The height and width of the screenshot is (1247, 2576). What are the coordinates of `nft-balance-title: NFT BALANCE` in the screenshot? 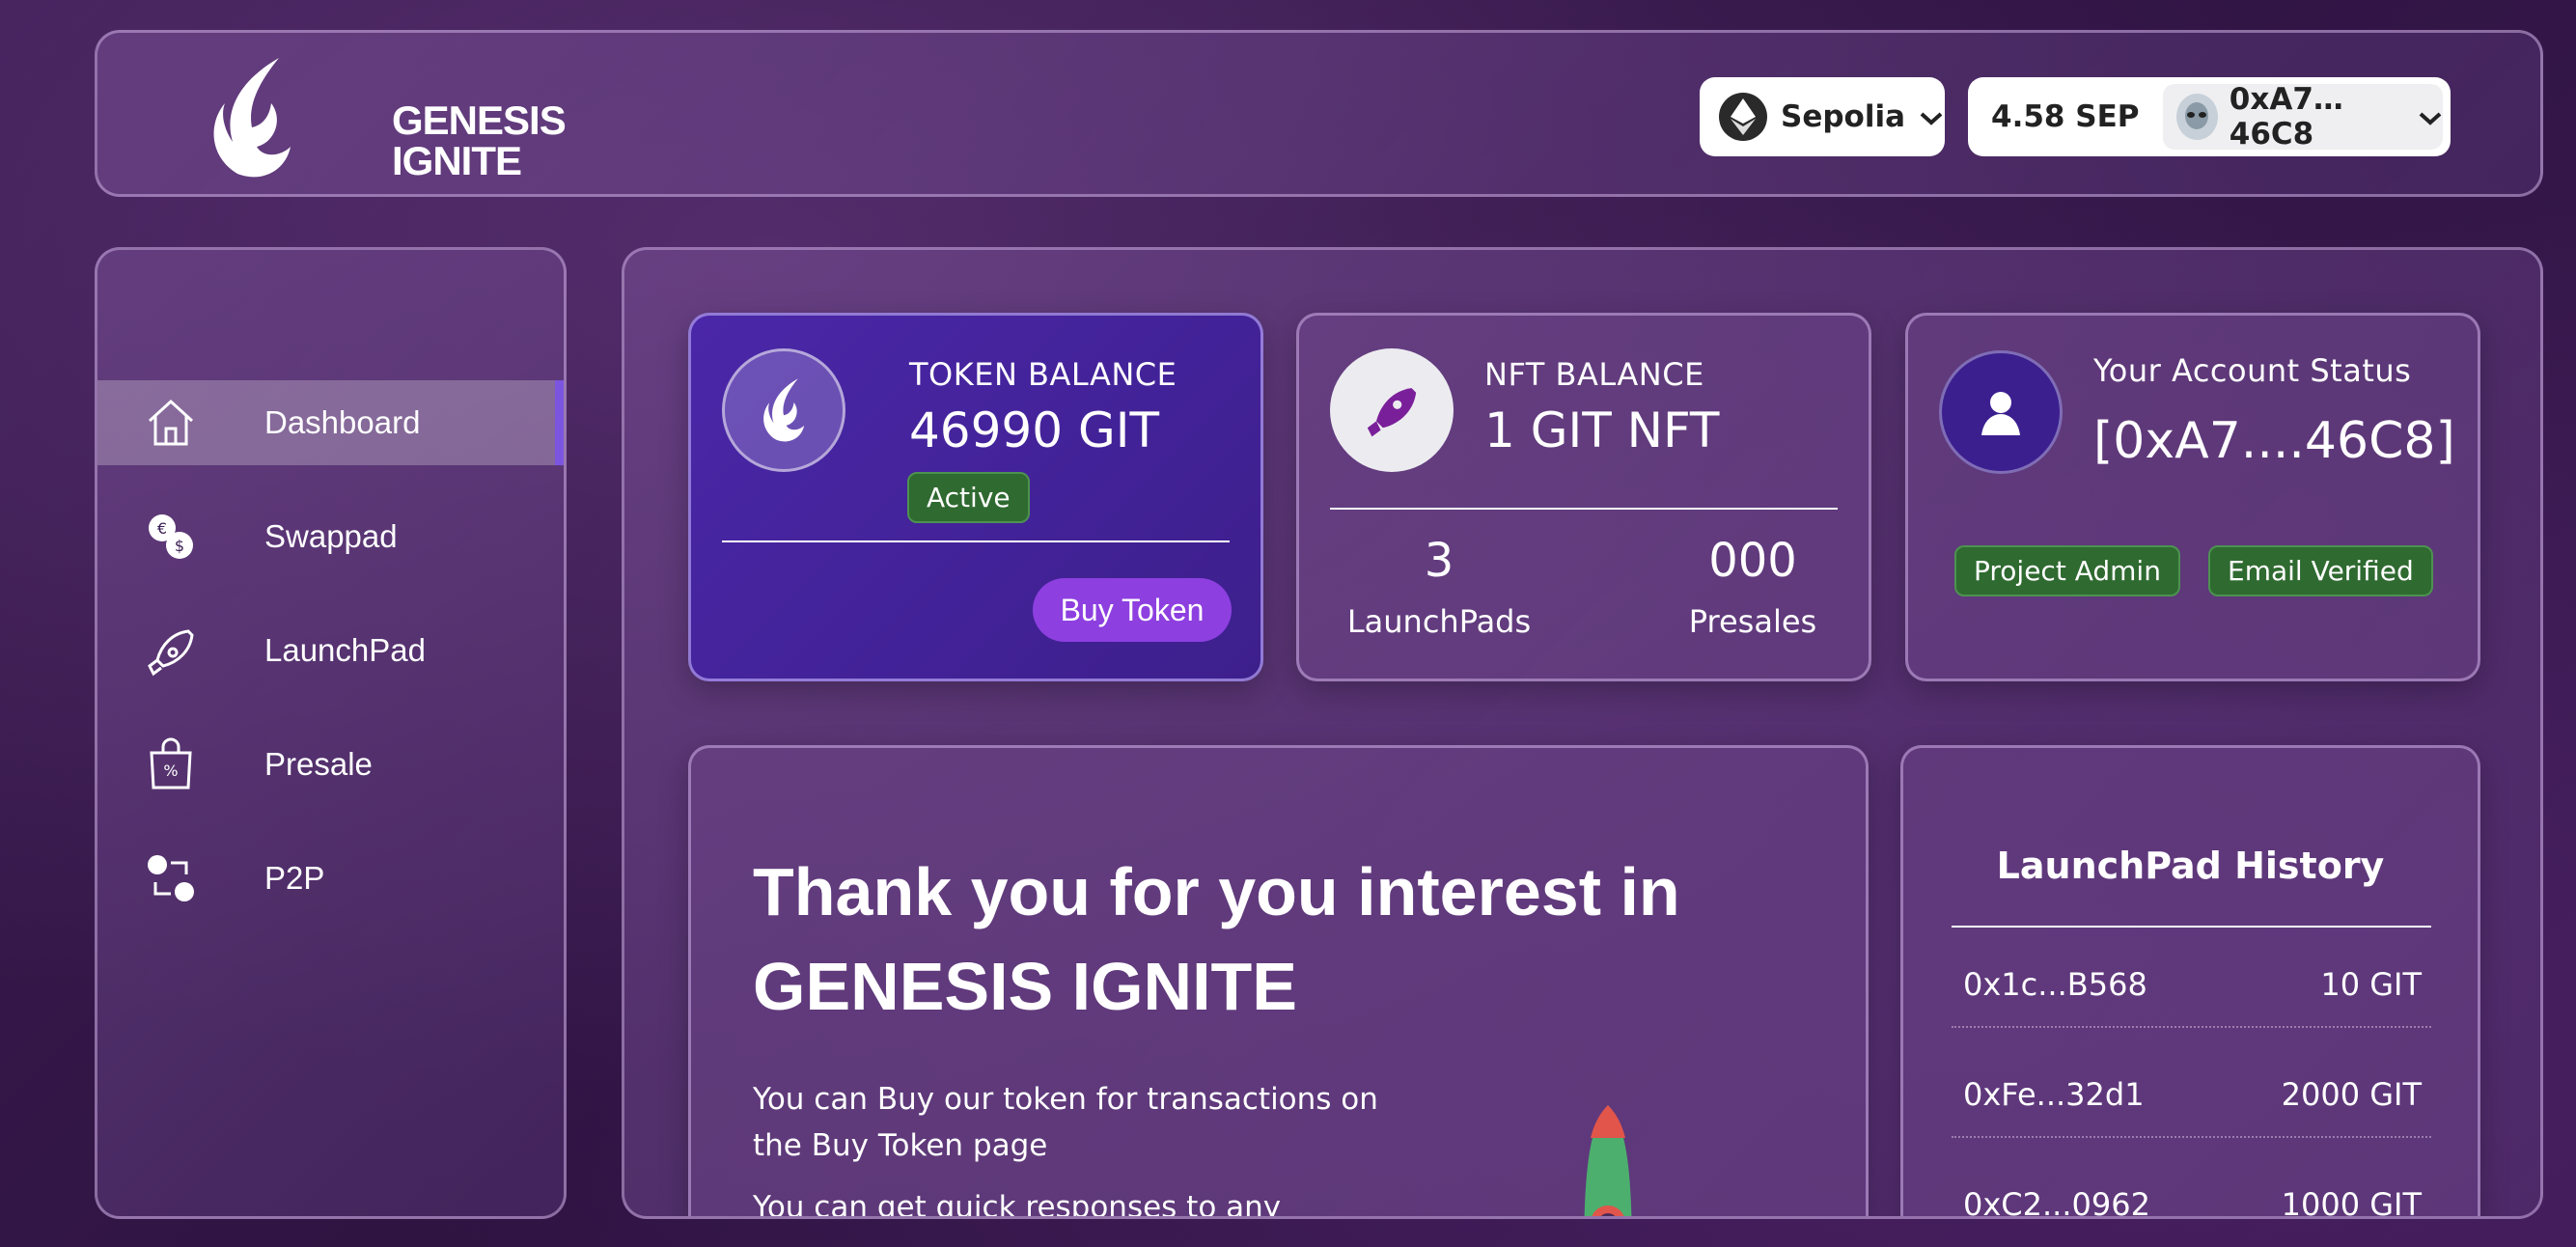 It's located at (1594, 374).